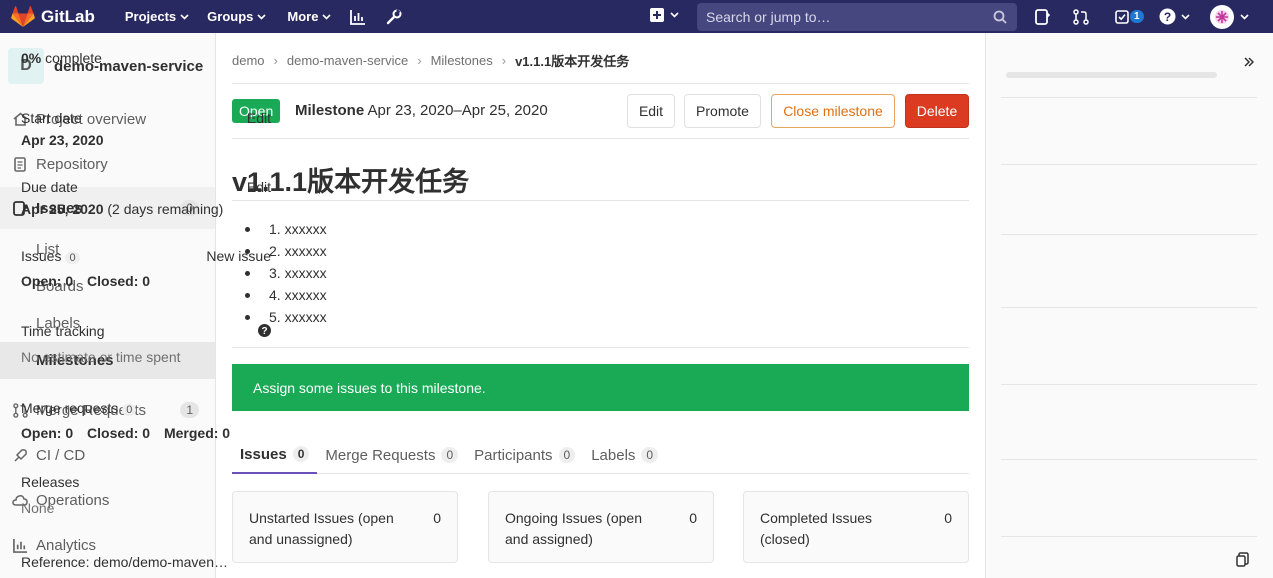 This screenshot has height=578, width=1273. What do you see at coordinates (722, 111) in the screenshot?
I see `promote-button: Promote` at bounding box center [722, 111].